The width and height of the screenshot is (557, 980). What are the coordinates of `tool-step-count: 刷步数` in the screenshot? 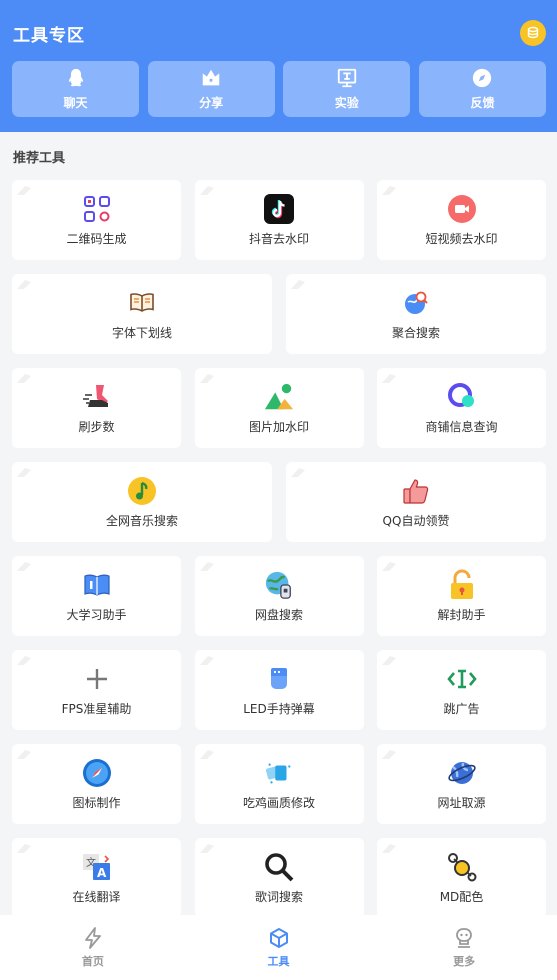 It's located at (96, 408).